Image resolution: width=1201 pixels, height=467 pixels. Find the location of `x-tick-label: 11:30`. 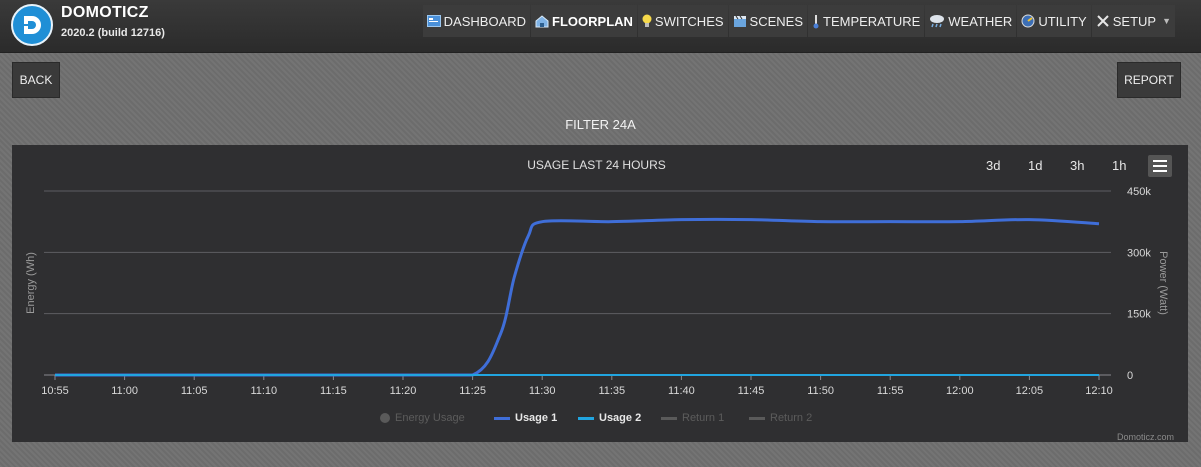

x-tick-label: 11:30 is located at coordinates (542, 391).